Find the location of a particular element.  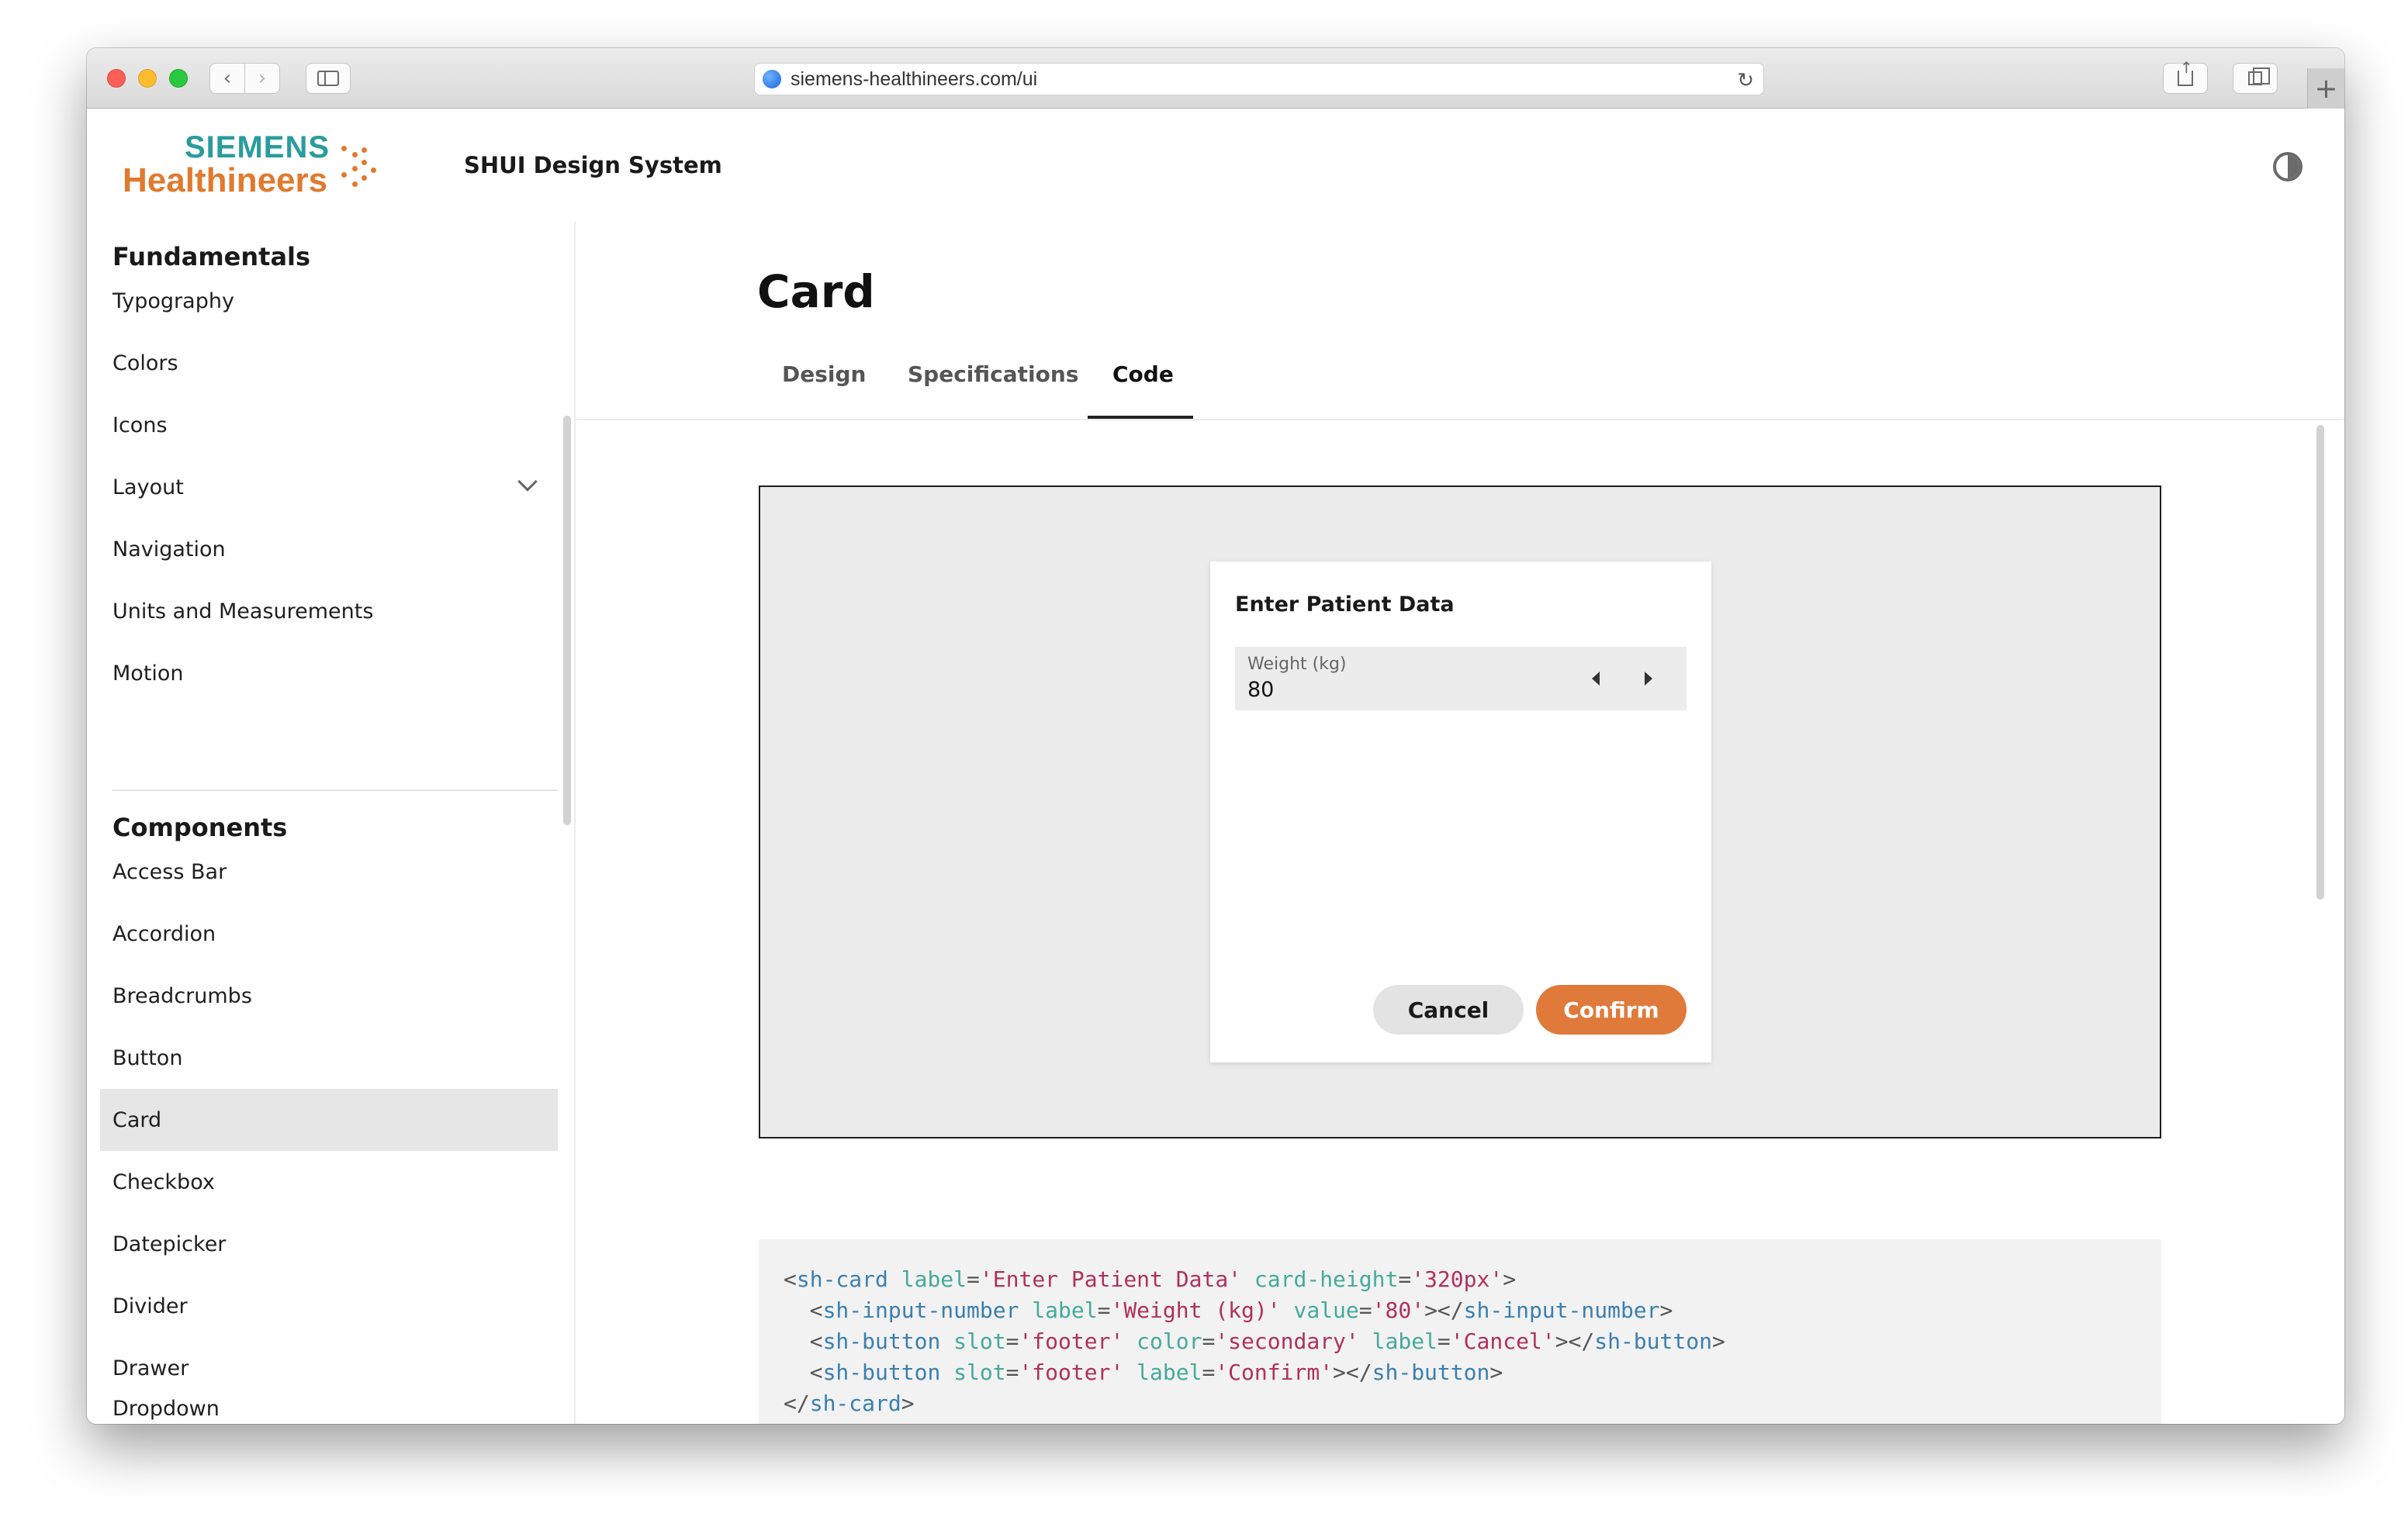

sidebar-item-breadcrumbs: Breadcrumbs is located at coordinates (329, 996).